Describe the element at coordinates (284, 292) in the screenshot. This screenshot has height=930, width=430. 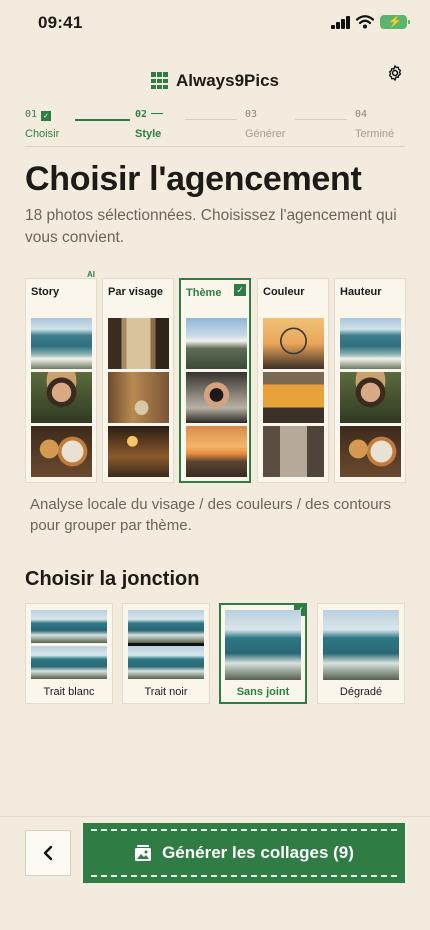
I see `layout-card-label: Couleur` at that location.